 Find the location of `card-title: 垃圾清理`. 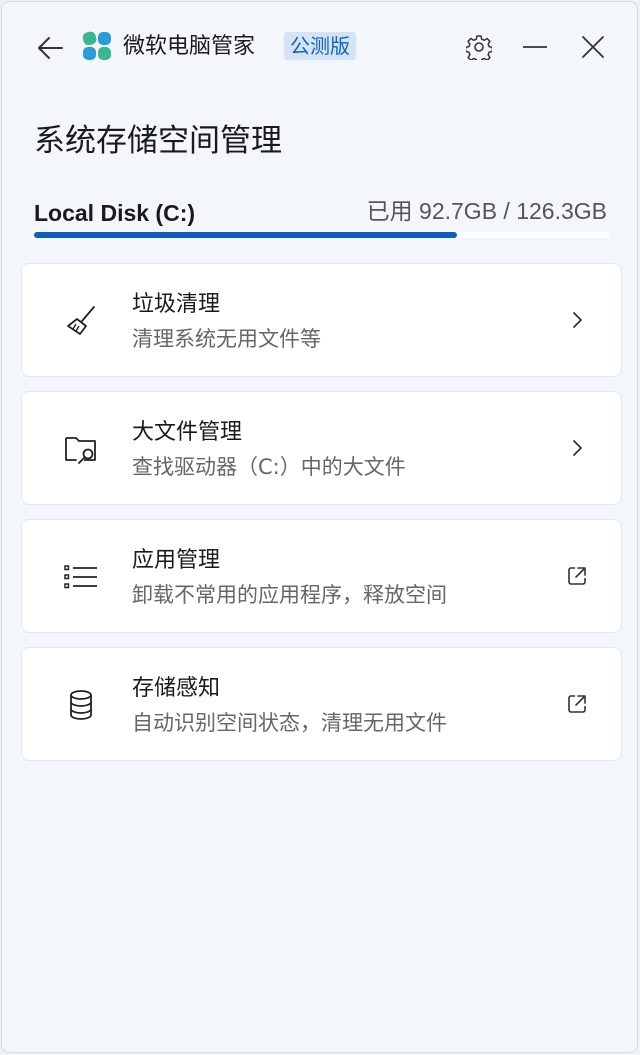

card-title: 垃圾清理 is located at coordinates (176, 304).